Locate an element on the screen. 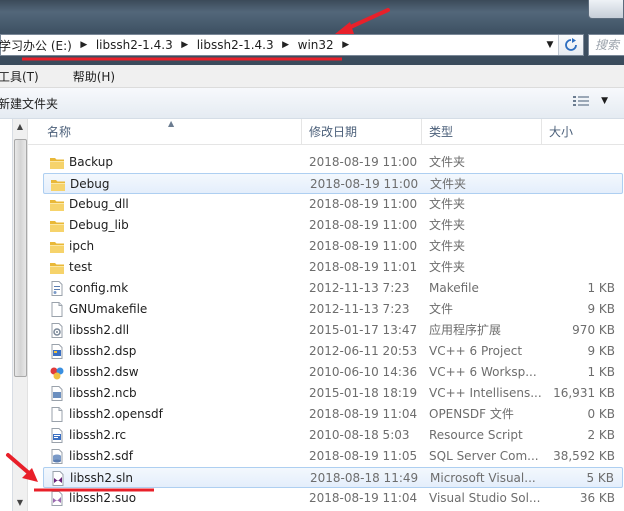 The width and height of the screenshot is (624, 511). file-date: 2012-06-11 20:53 is located at coordinates (363, 351).